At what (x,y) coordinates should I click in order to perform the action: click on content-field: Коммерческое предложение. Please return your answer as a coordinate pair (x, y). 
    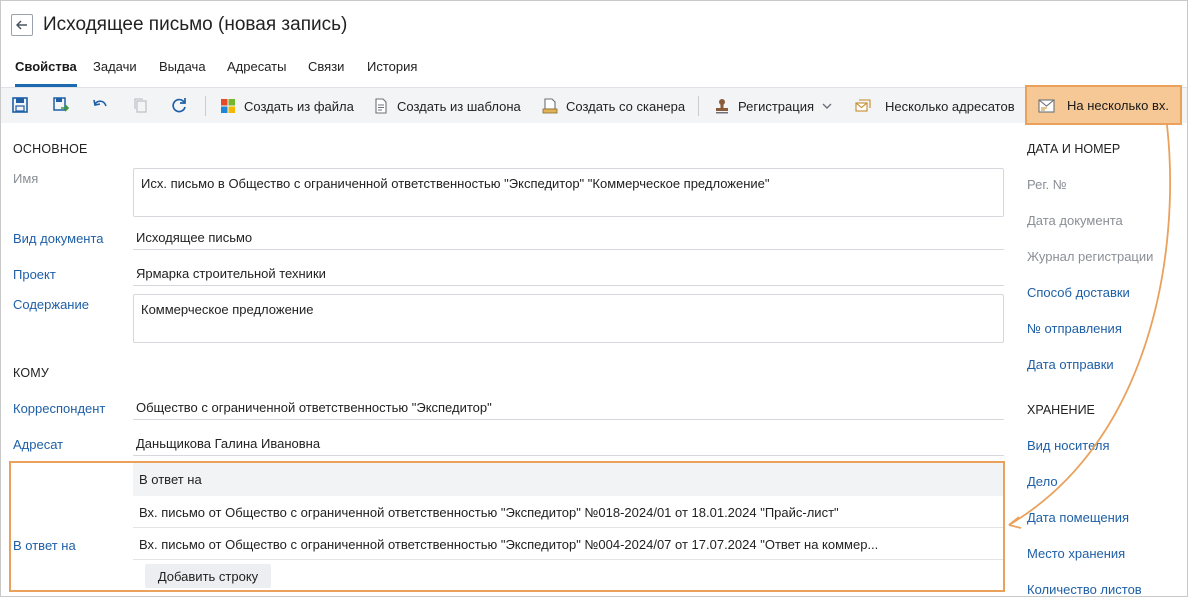
    Looking at the image, I should click on (568, 318).